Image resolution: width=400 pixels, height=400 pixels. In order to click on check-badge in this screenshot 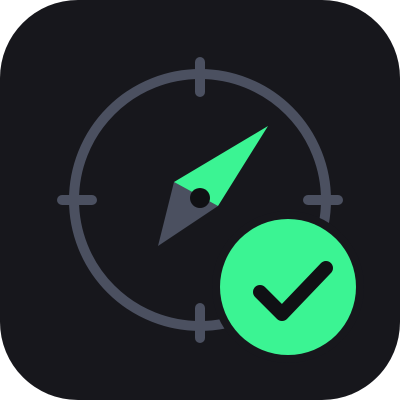, I will do `click(288, 287)`.